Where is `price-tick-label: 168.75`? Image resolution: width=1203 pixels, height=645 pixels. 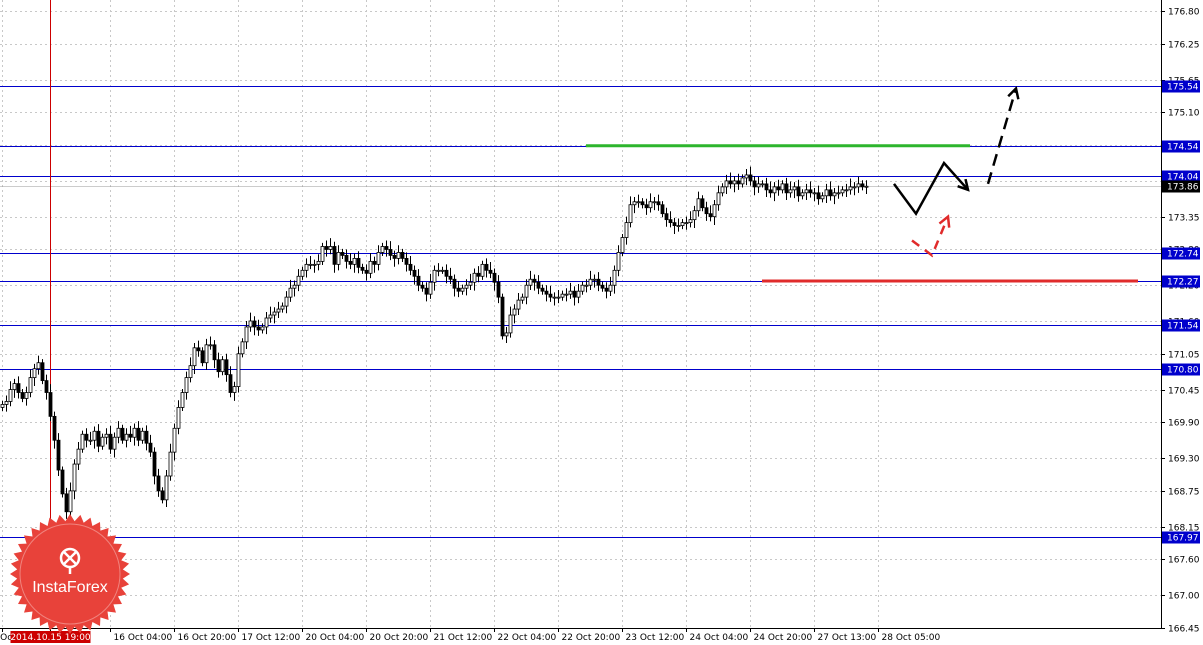 price-tick-label: 168.75 is located at coordinates (1184, 493).